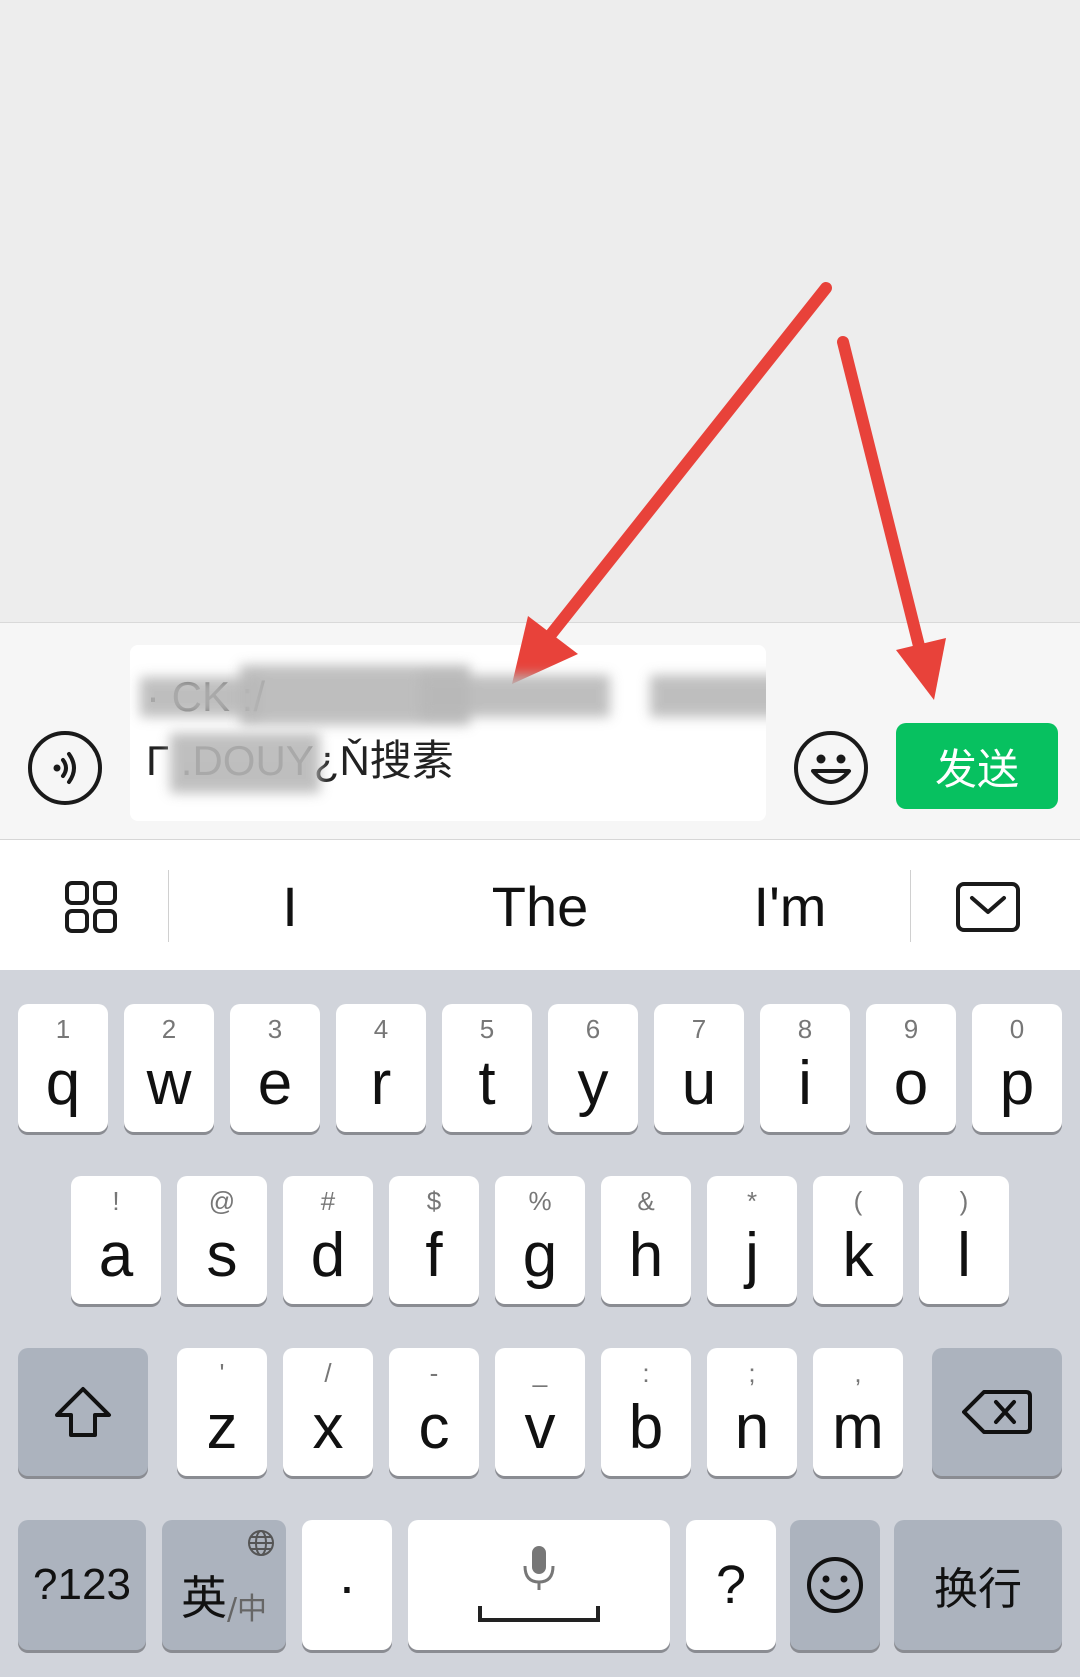 The image size is (1080, 1677). What do you see at coordinates (977, 766) in the screenshot?
I see `send-button: 发送` at bounding box center [977, 766].